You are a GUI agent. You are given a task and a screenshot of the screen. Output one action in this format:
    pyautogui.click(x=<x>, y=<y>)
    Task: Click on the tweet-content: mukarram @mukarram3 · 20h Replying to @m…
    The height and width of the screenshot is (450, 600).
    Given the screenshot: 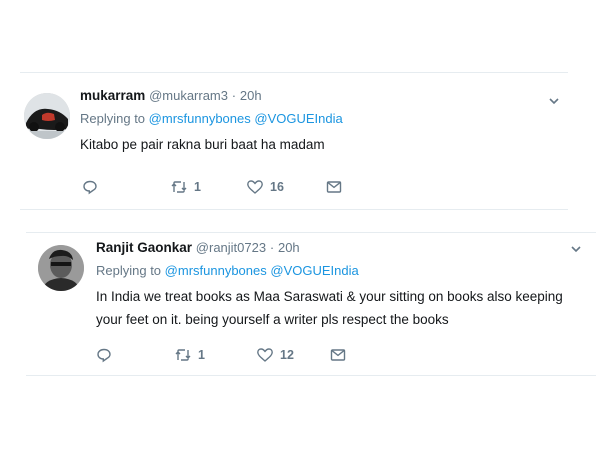 What is the action you would take?
    pyautogui.click(x=320, y=121)
    